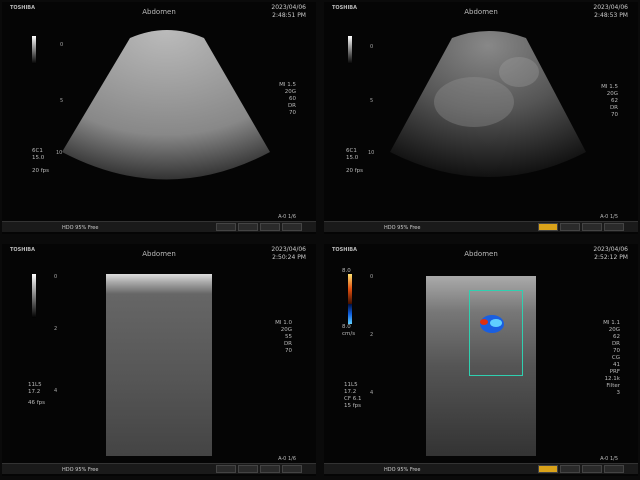 Image resolution: width=640 pixels, height=480 pixels. Describe the element at coordinates (283, 337) in the screenshot. I see `imaging-params: MI 1.0 20G 55 DR 70` at that location.